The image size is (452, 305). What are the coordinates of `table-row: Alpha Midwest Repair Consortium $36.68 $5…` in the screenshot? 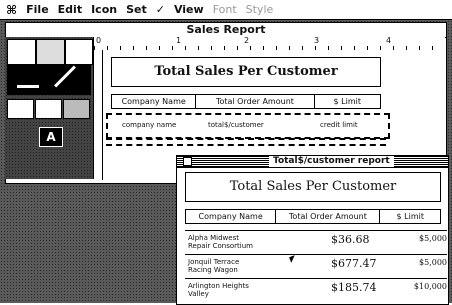 It's located at (316, 242).